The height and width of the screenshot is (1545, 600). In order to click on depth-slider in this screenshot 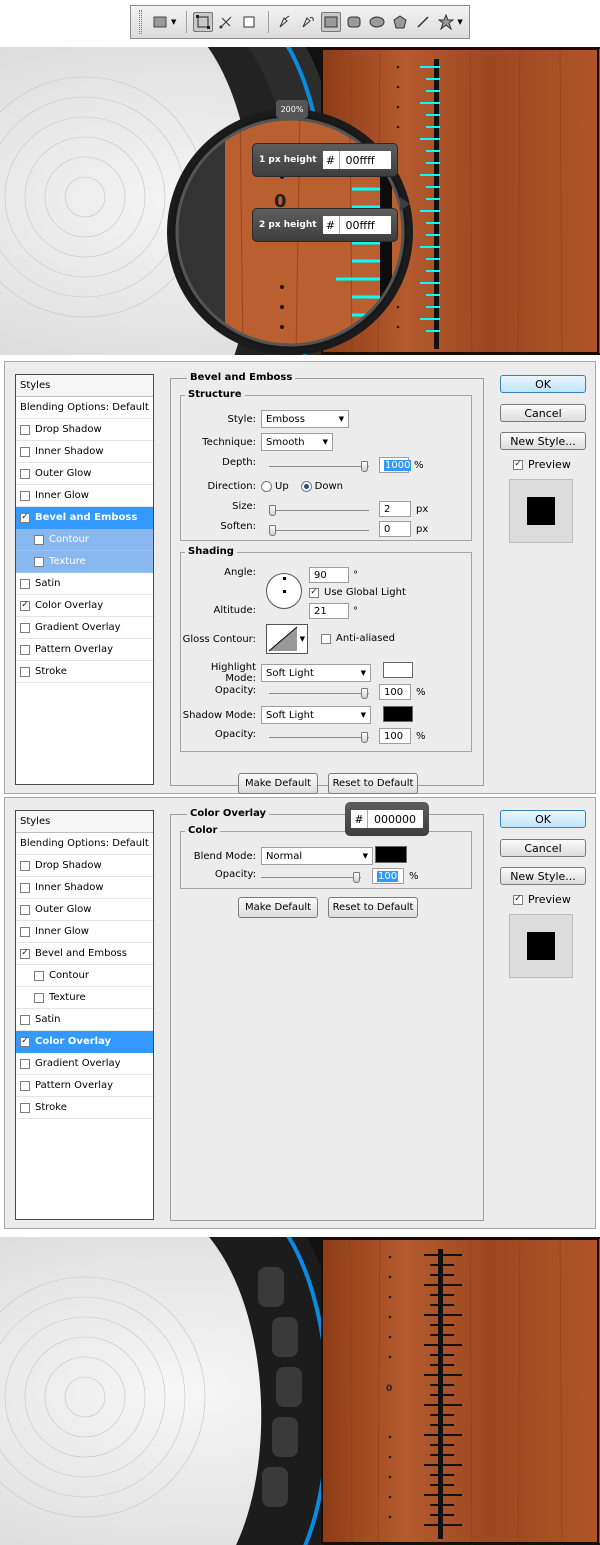, I will do `click(319, 466)`.